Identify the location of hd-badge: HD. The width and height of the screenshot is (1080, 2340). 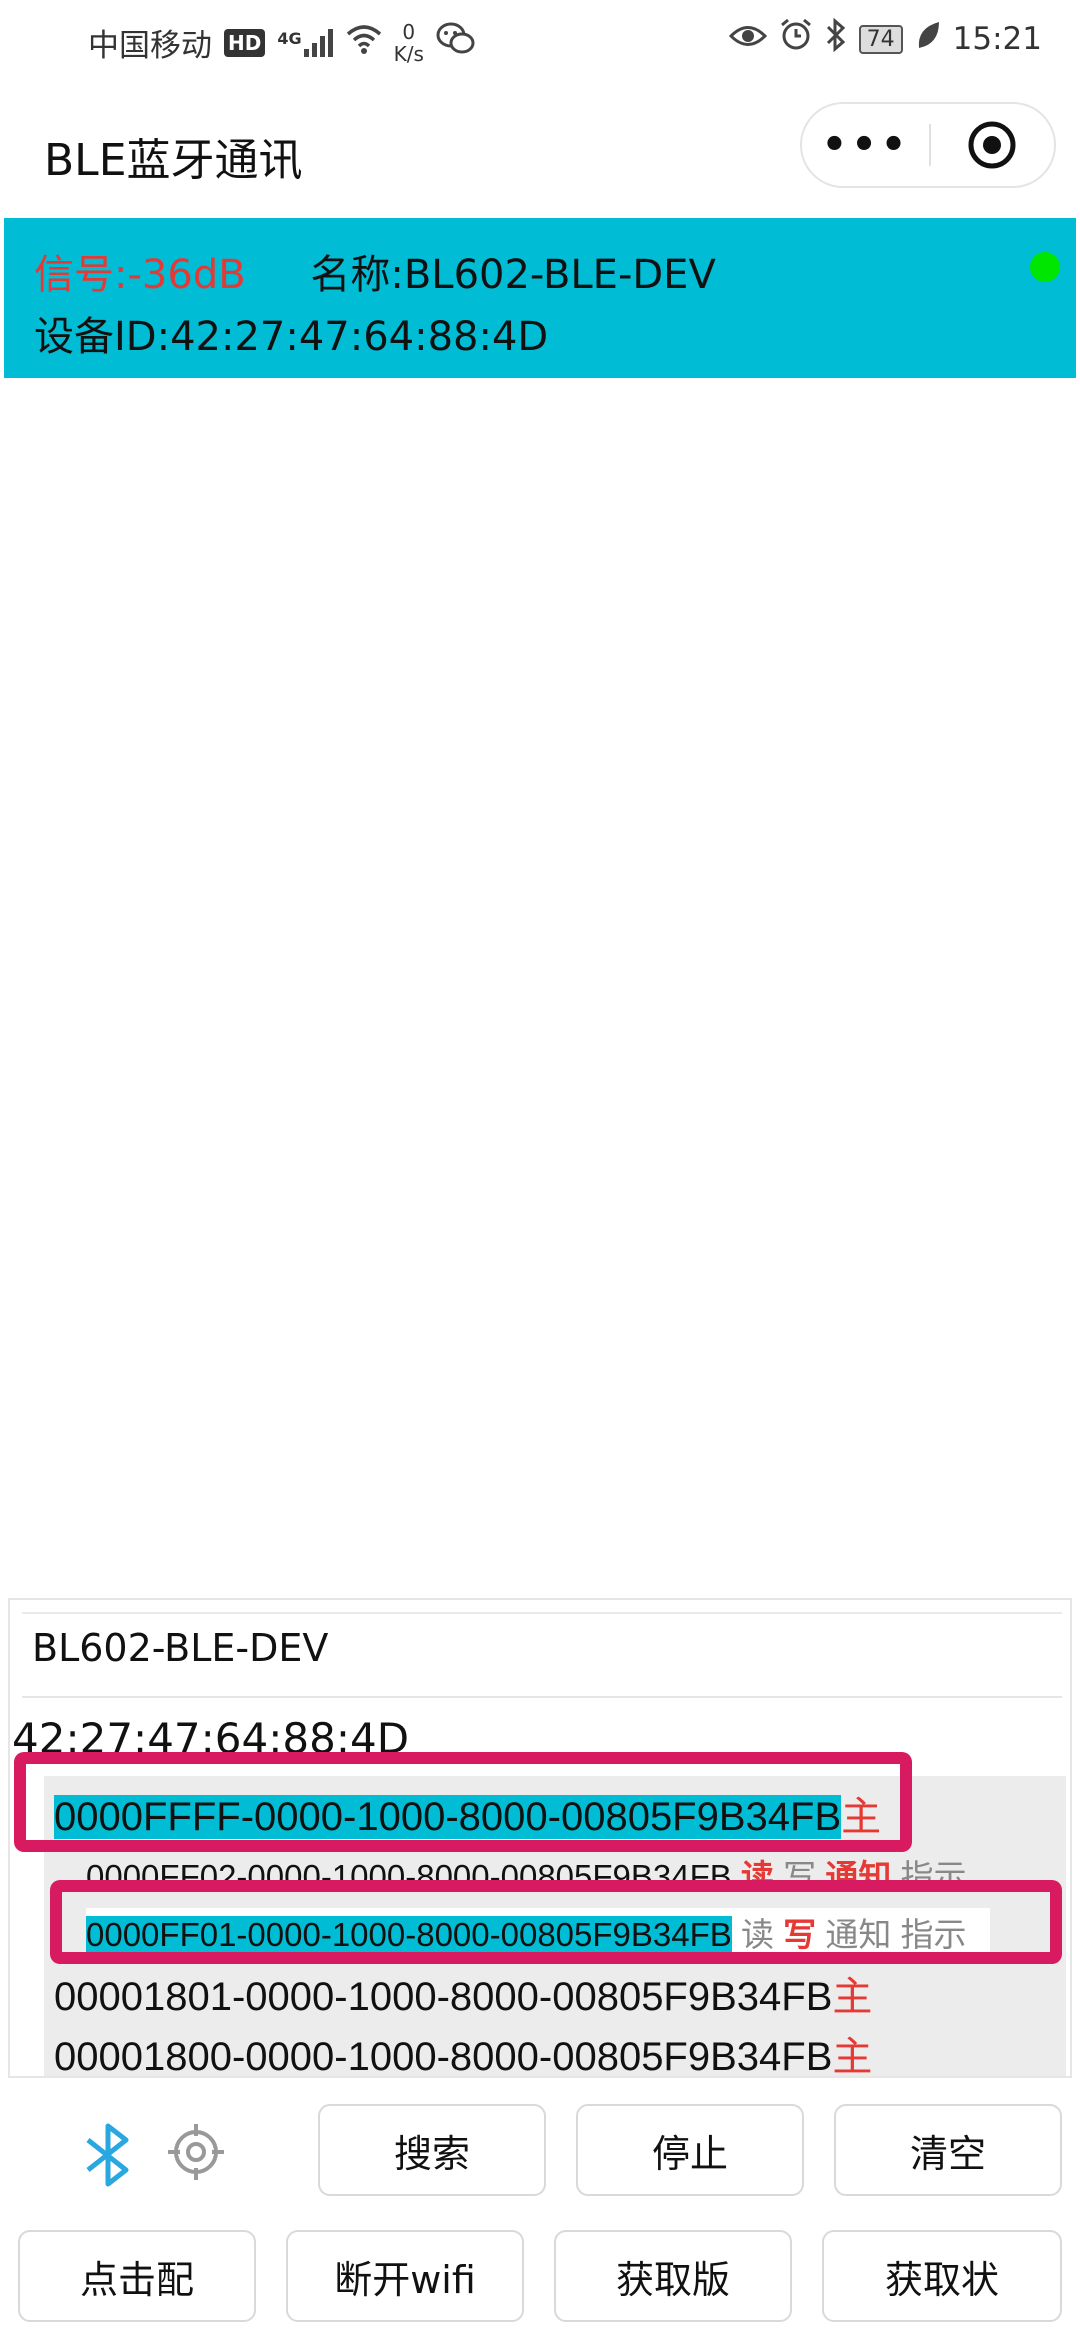
(245, 42).